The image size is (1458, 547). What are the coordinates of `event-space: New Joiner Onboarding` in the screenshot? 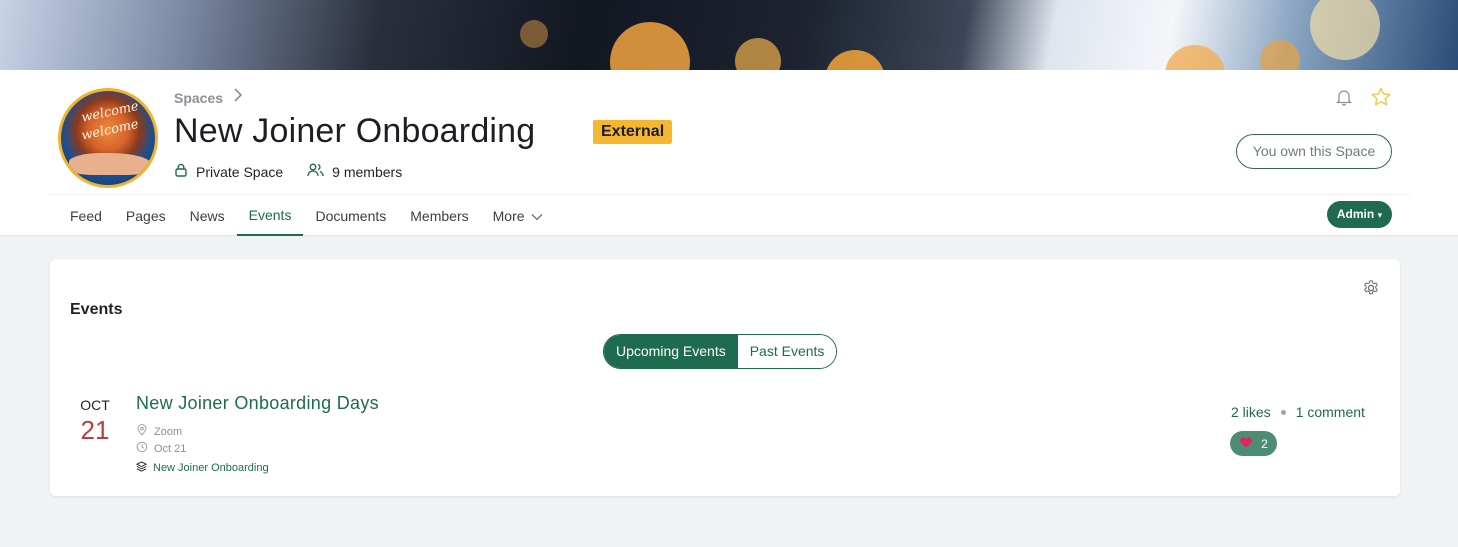 It's located at (202, 468).